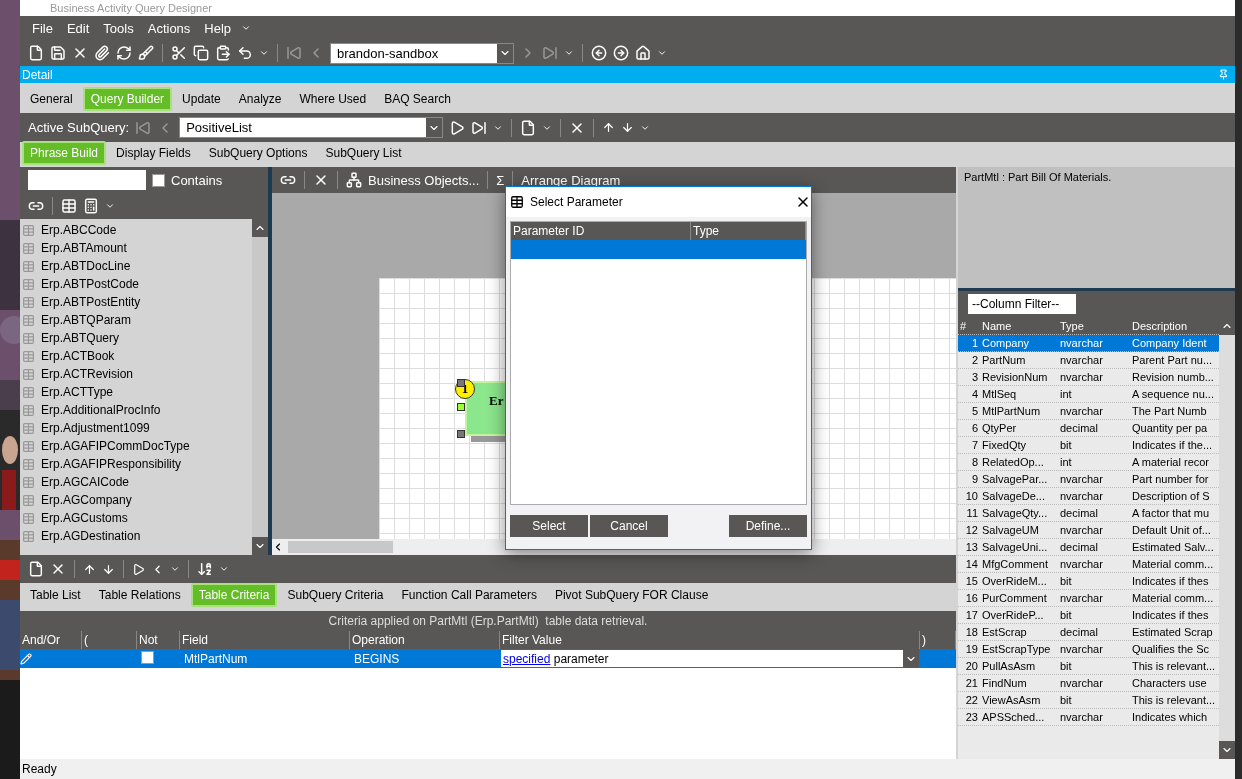  Describe the element at coordinates (136, 266) in the screenshot. I see `table-list-item: Erp.ABTDocLine` at that location.